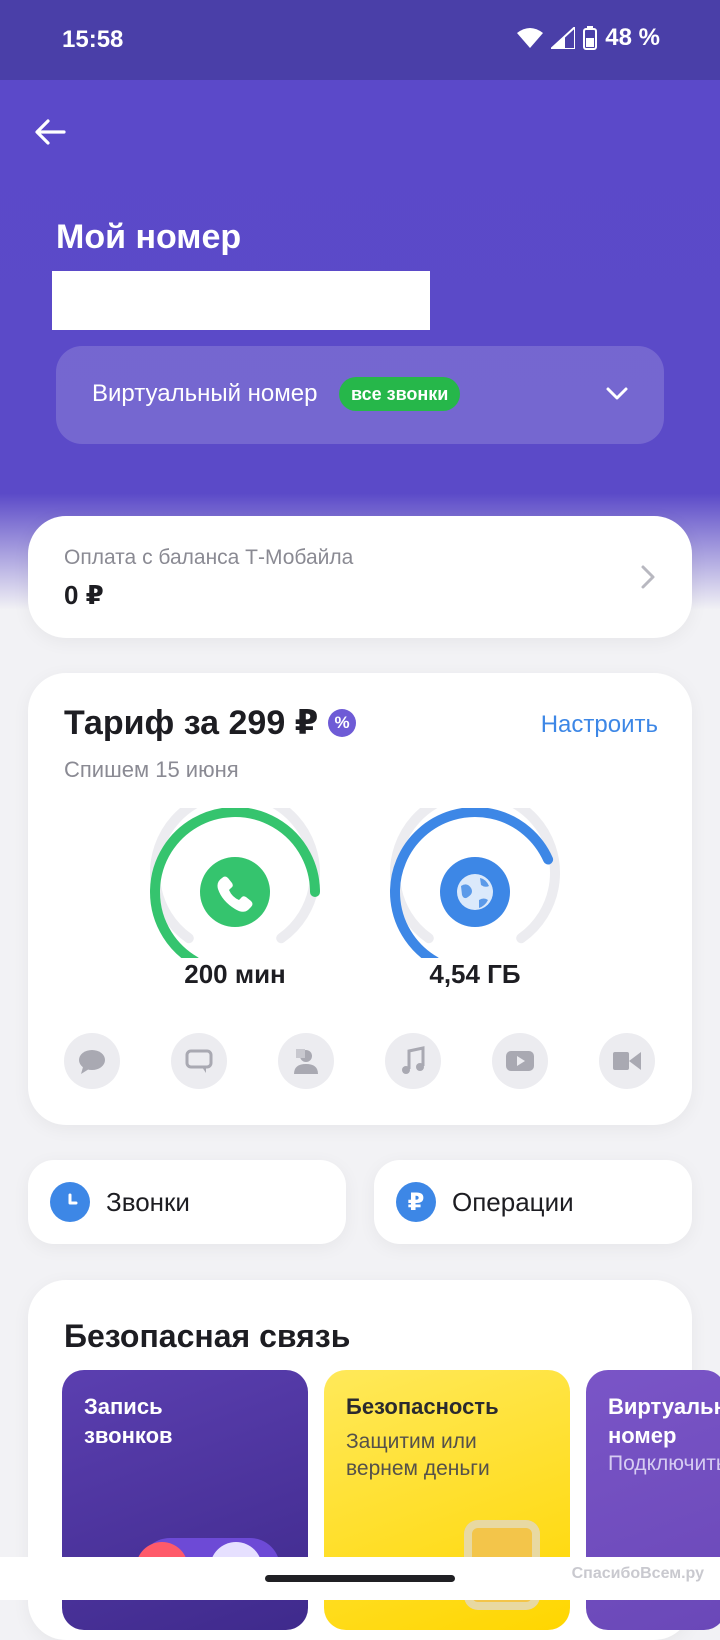 Image resolution: width=720 pixels, height=1640 pixels. I want to click on status-bar: 15:58 48 %, so click(360, 40).